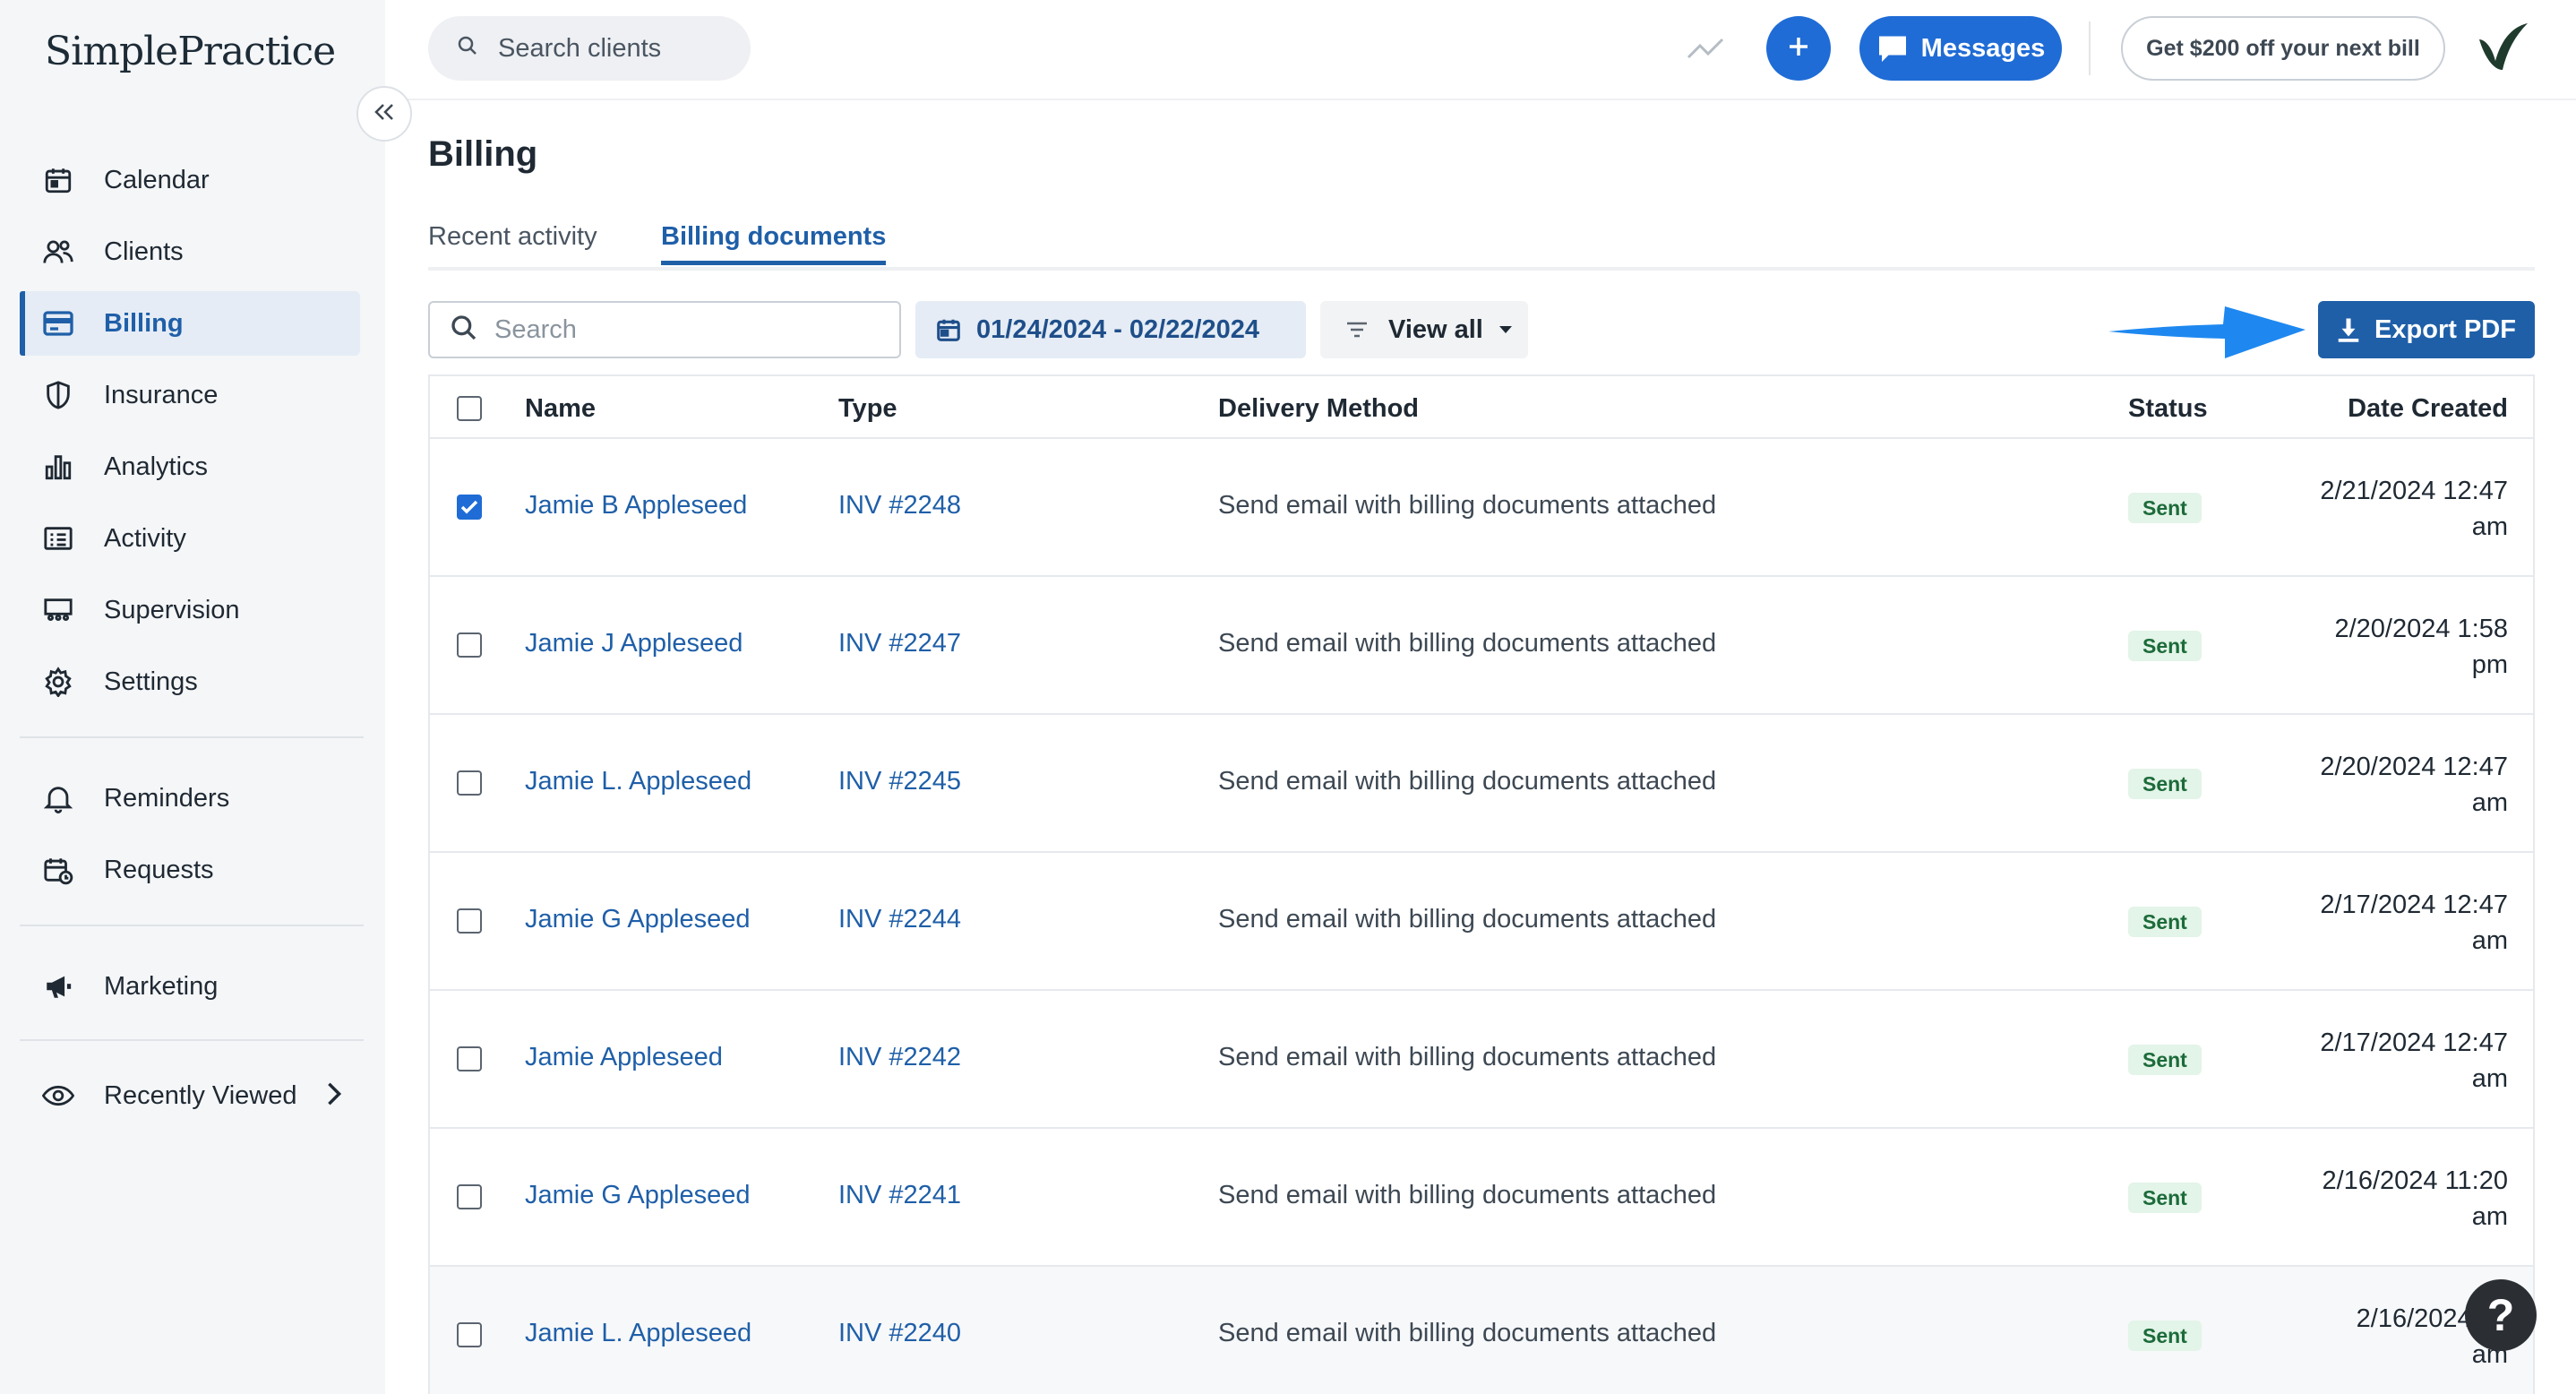 Image resolution: width=2576 pixels, height=1394 pixels. What do you see at coordinates (1983, 48) in the screenshot?
I see `messages-label: Messages` at bounding box center [1983, 48].